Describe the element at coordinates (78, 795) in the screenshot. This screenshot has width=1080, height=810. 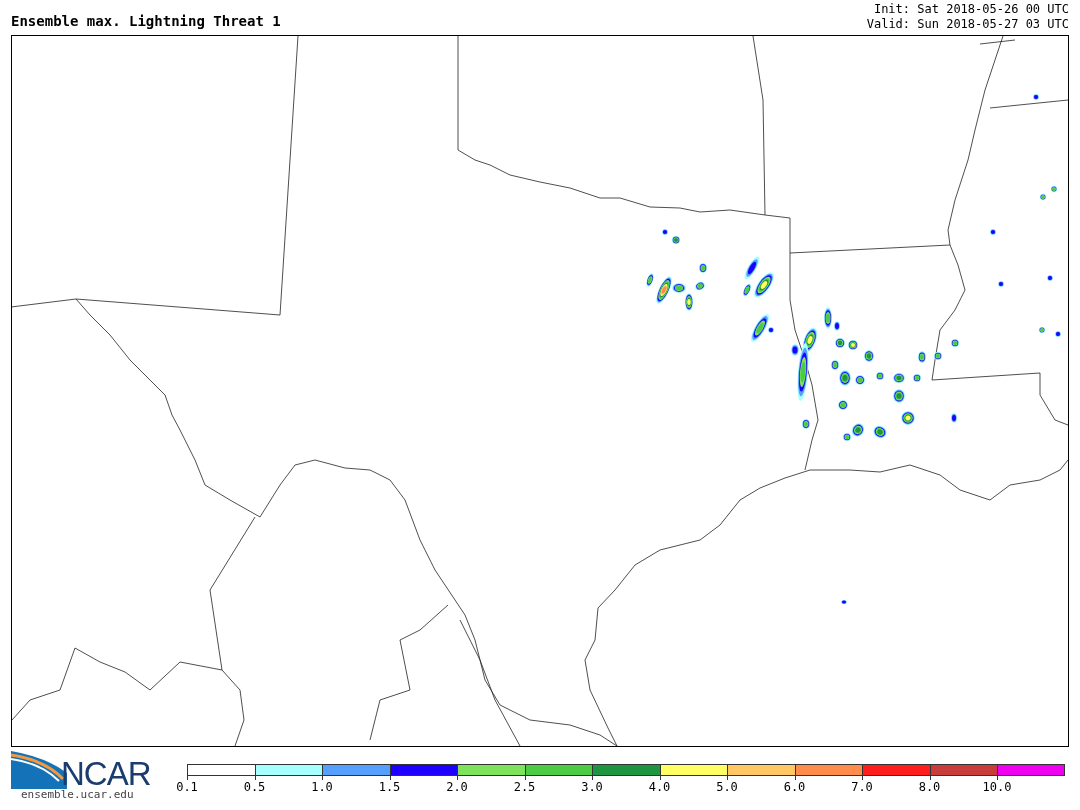
I see `website-url: ensemble.ucar.edu` at that location.